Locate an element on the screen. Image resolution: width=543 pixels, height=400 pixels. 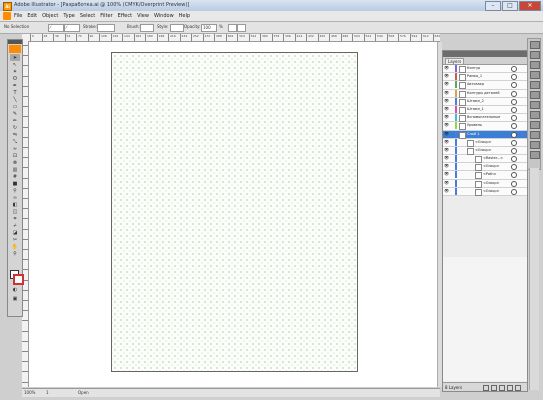
reflect-tool-icon: ⇋ is located at coordinates (15, 134).